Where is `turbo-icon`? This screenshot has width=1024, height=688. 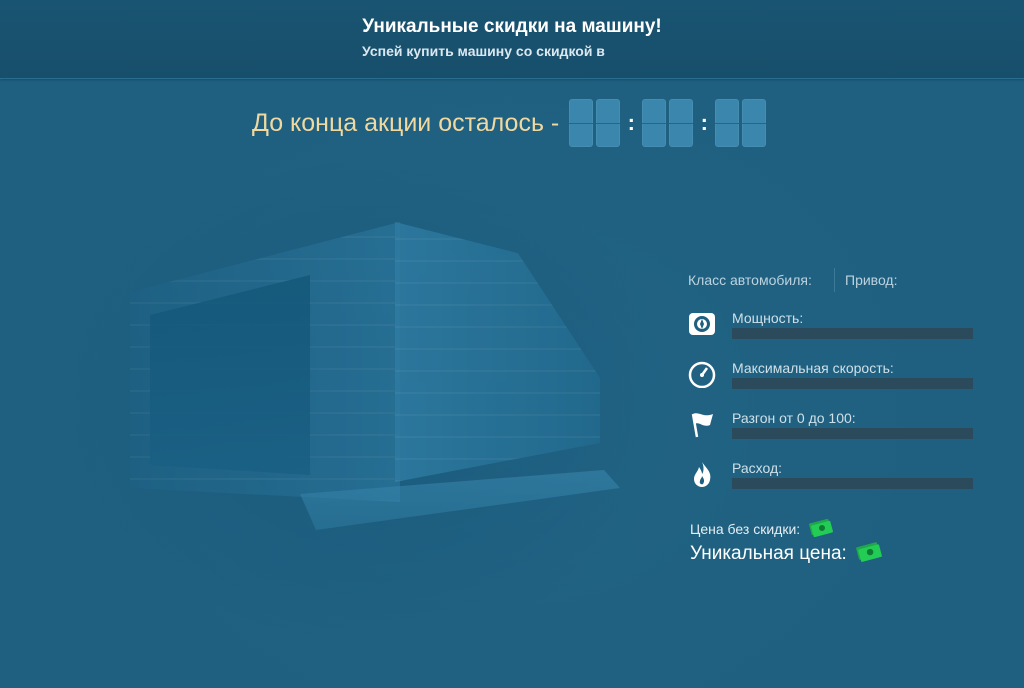 turbo-icon is located at coordinates (702, 324).